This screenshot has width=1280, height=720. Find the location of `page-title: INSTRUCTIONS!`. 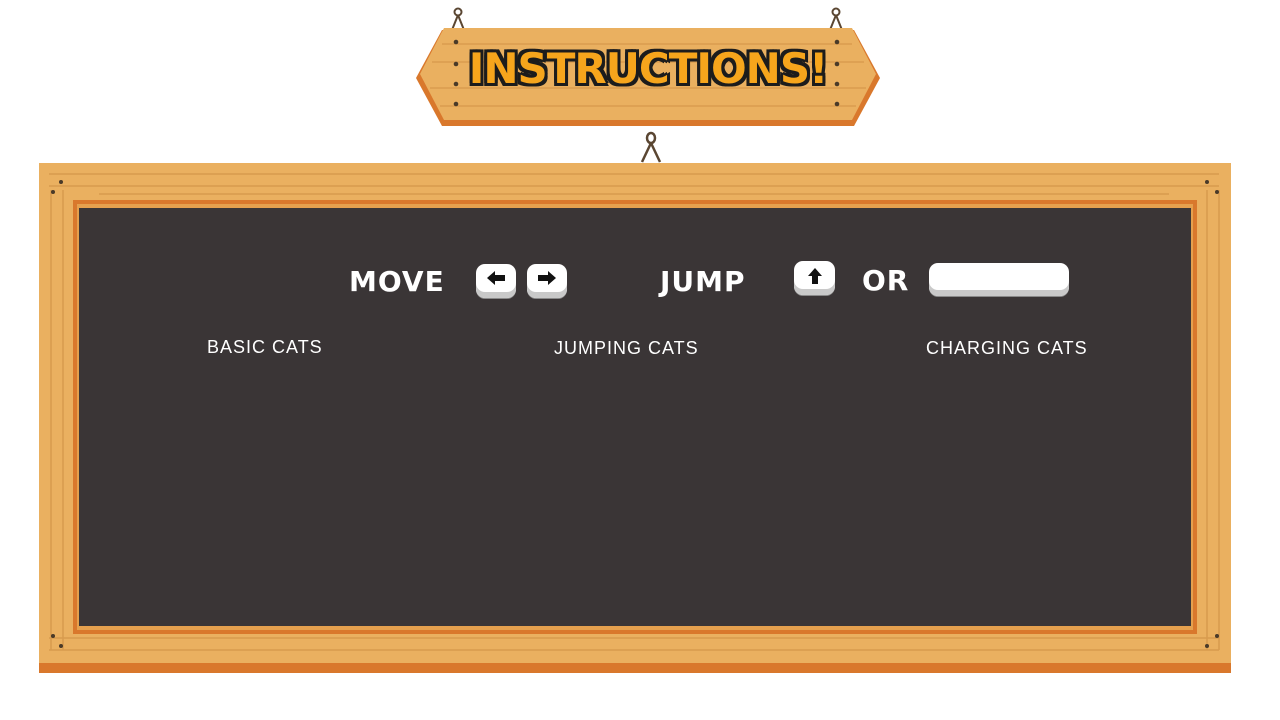

page-title: INSTRUCTIONS! is located at coordinates (648, 68).